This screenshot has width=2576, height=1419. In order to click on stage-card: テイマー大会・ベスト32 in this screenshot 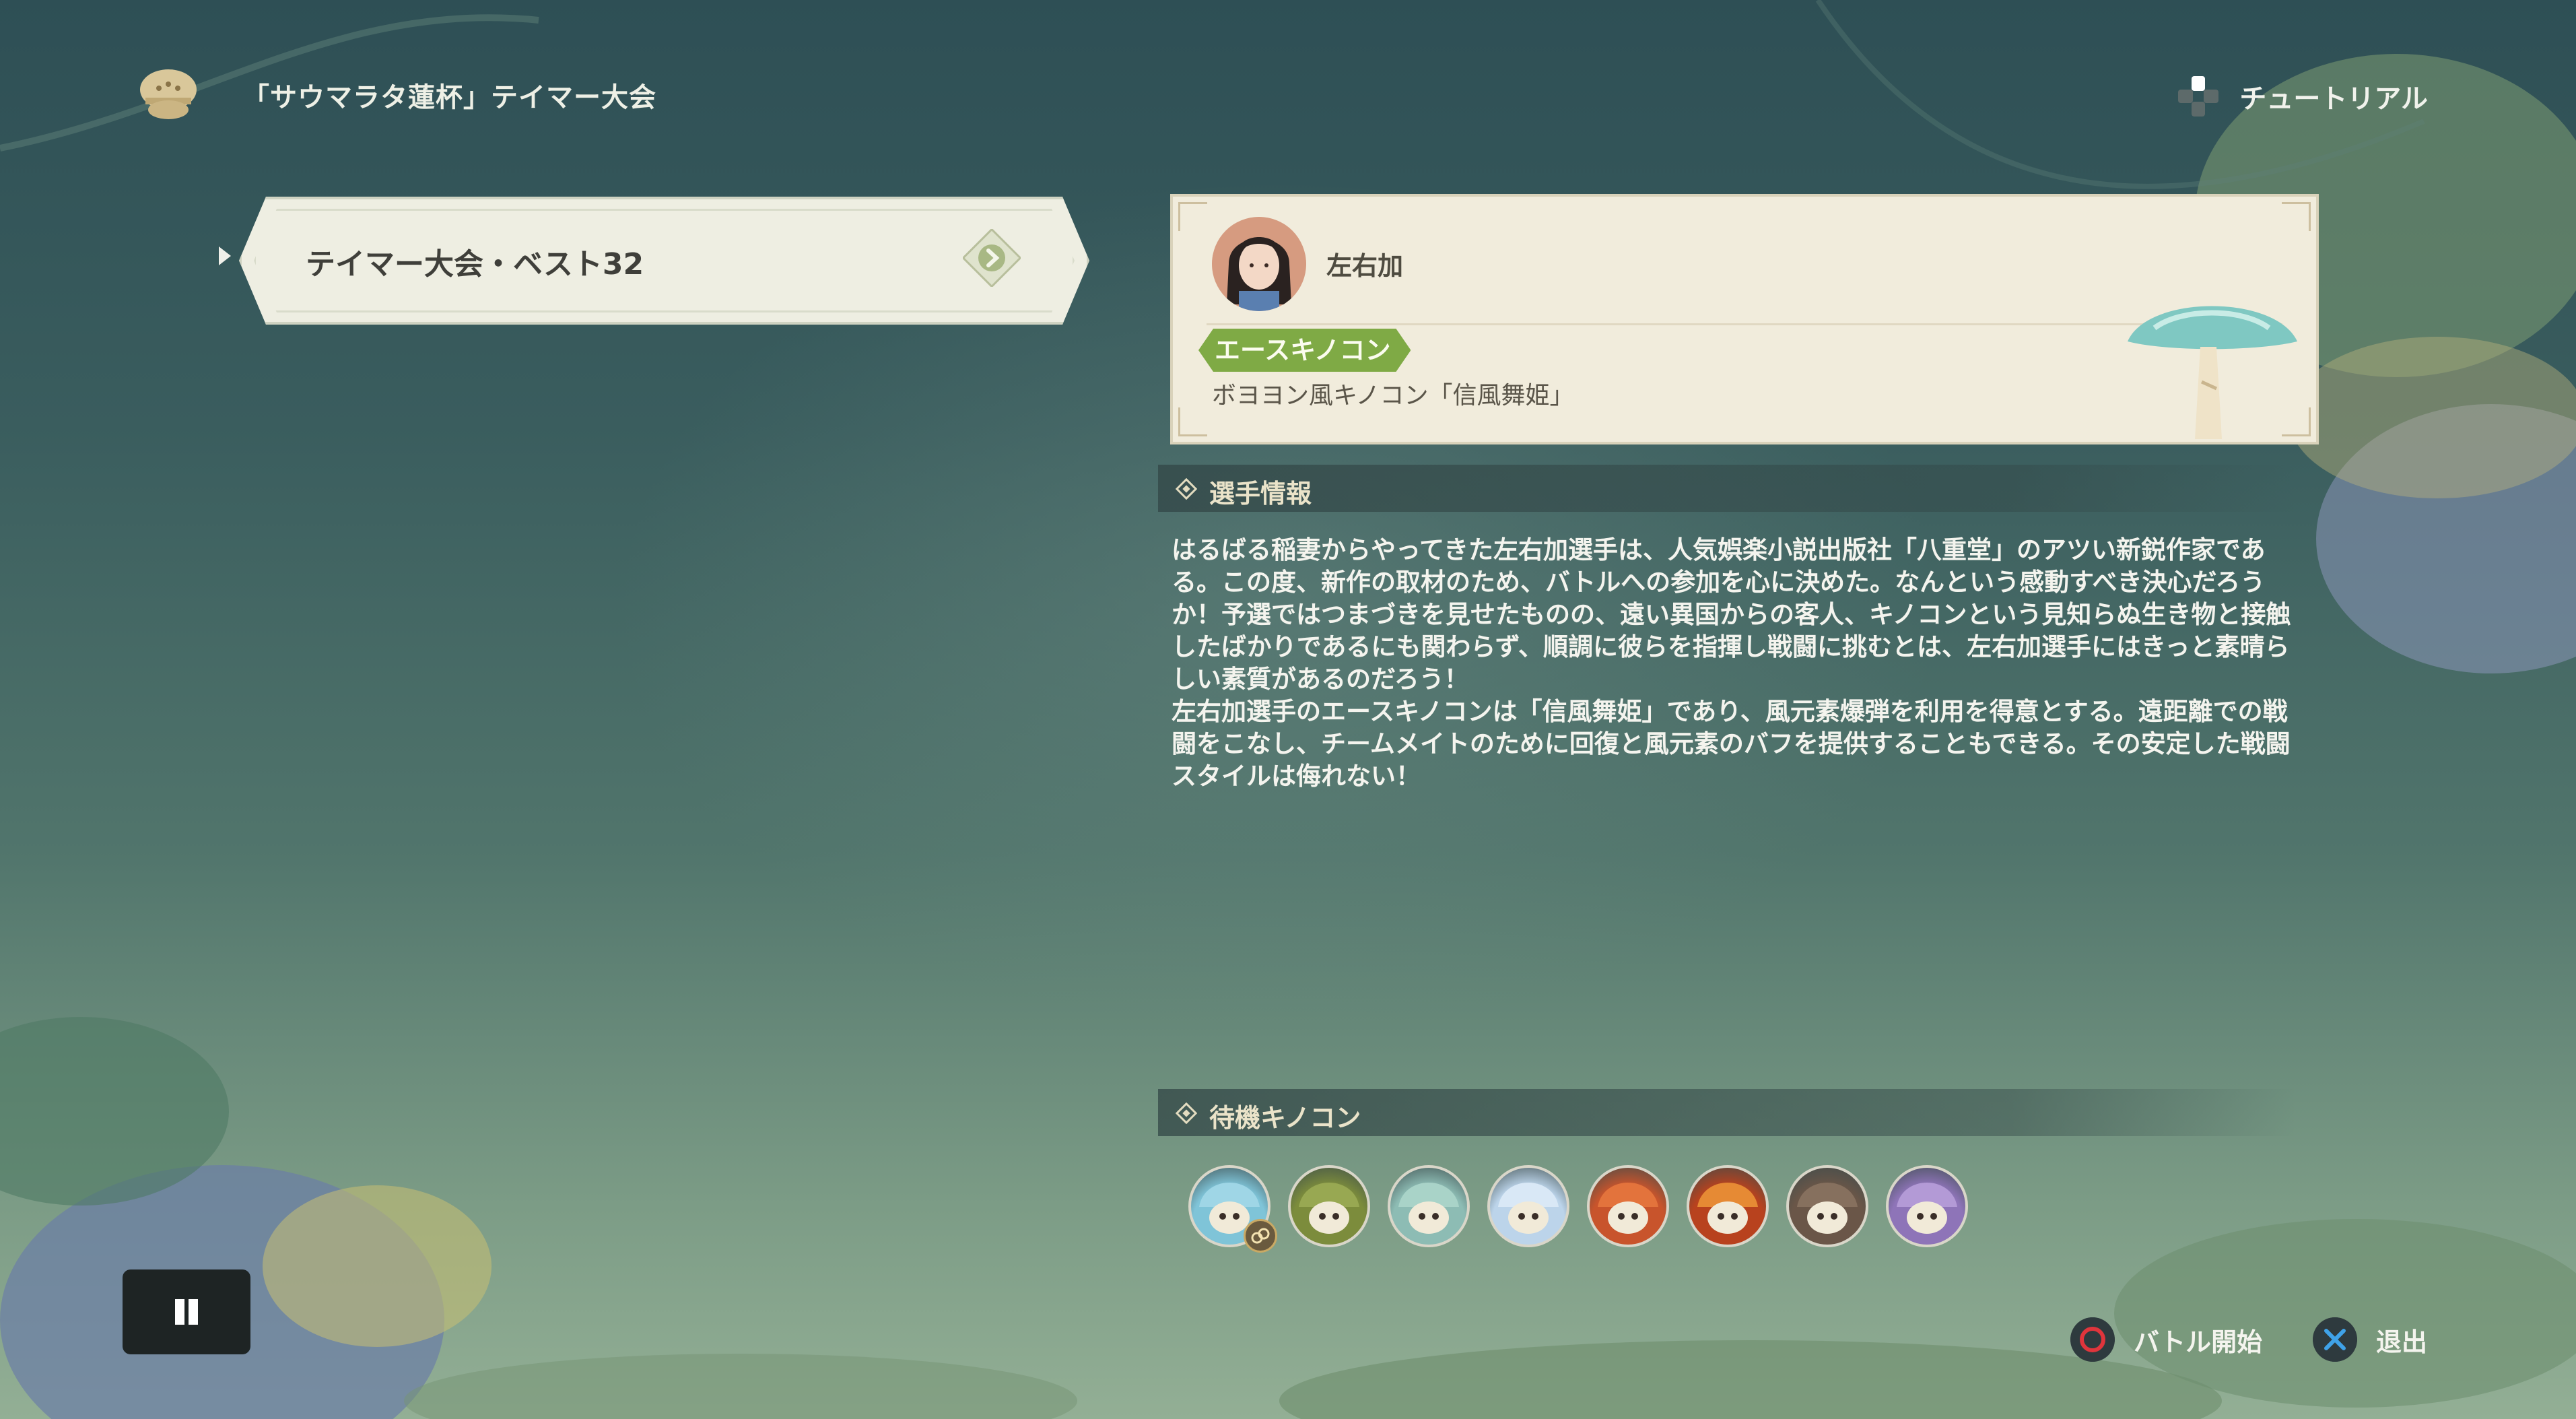, I will do `click(664, 261)`.